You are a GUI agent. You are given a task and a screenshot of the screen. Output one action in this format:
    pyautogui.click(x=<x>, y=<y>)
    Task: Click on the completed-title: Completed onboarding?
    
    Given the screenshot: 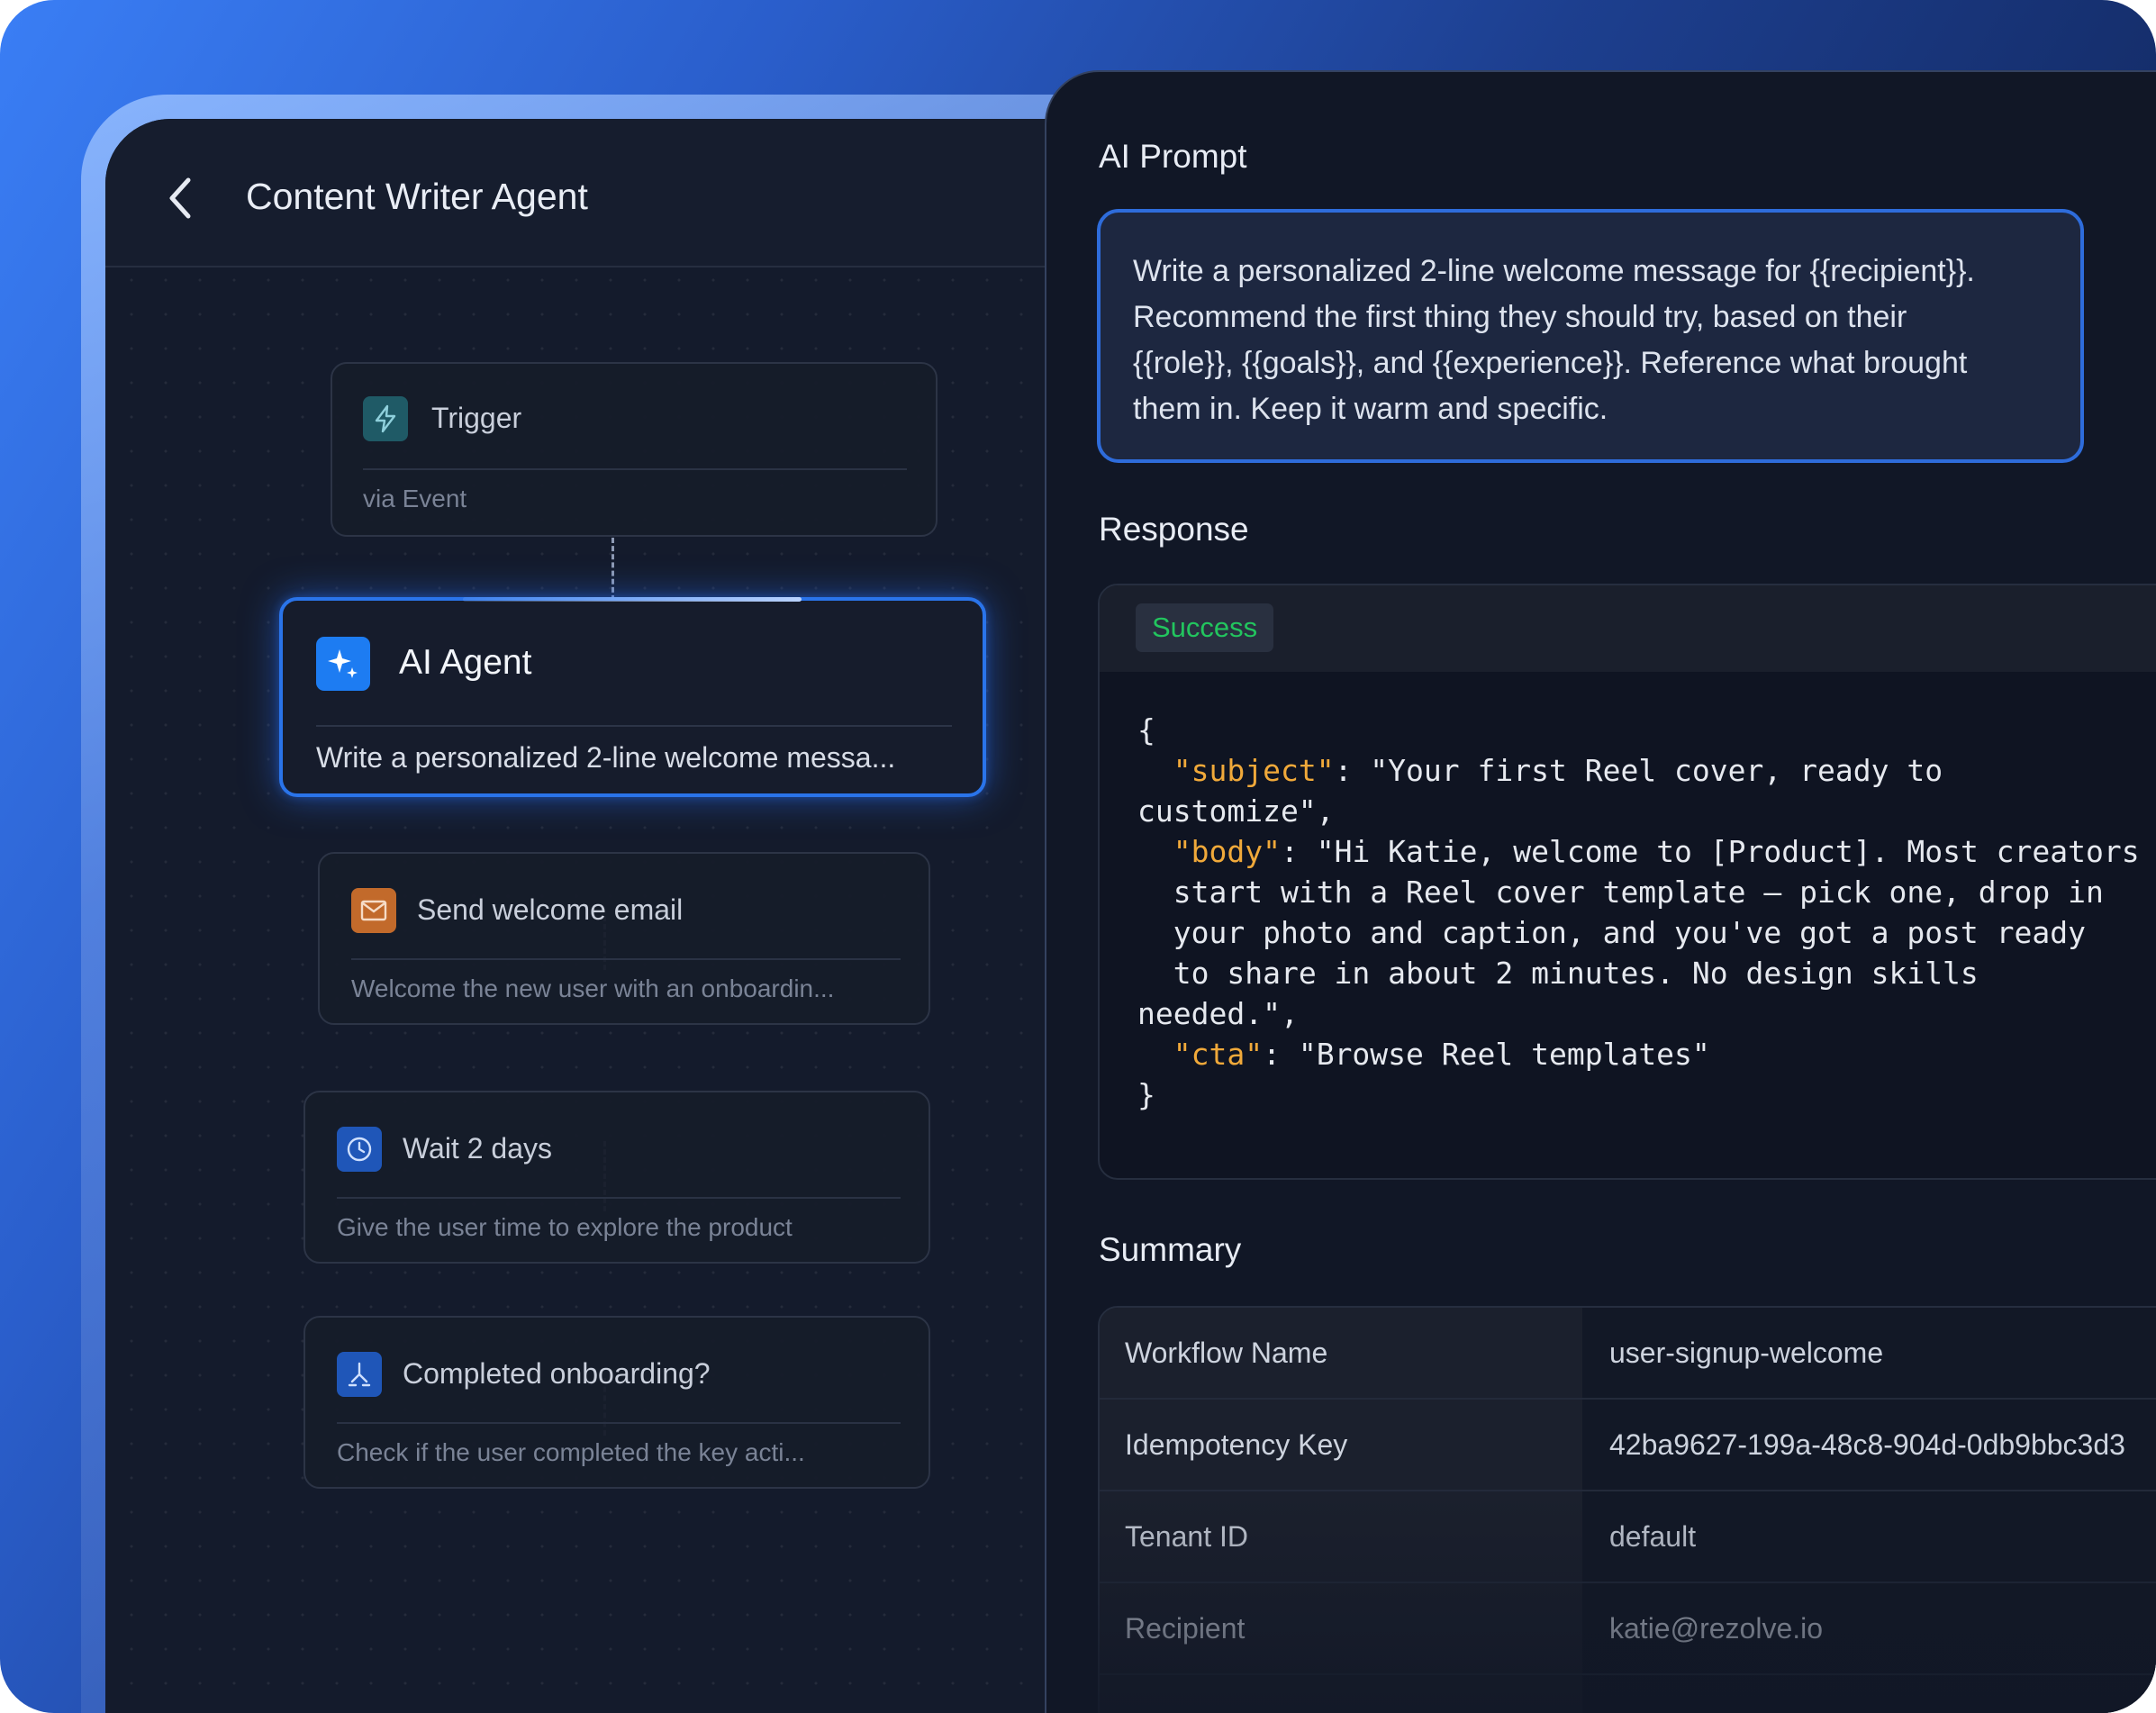 What is the action you would take?
    pyautogui.click(x=557, y=1373)
    